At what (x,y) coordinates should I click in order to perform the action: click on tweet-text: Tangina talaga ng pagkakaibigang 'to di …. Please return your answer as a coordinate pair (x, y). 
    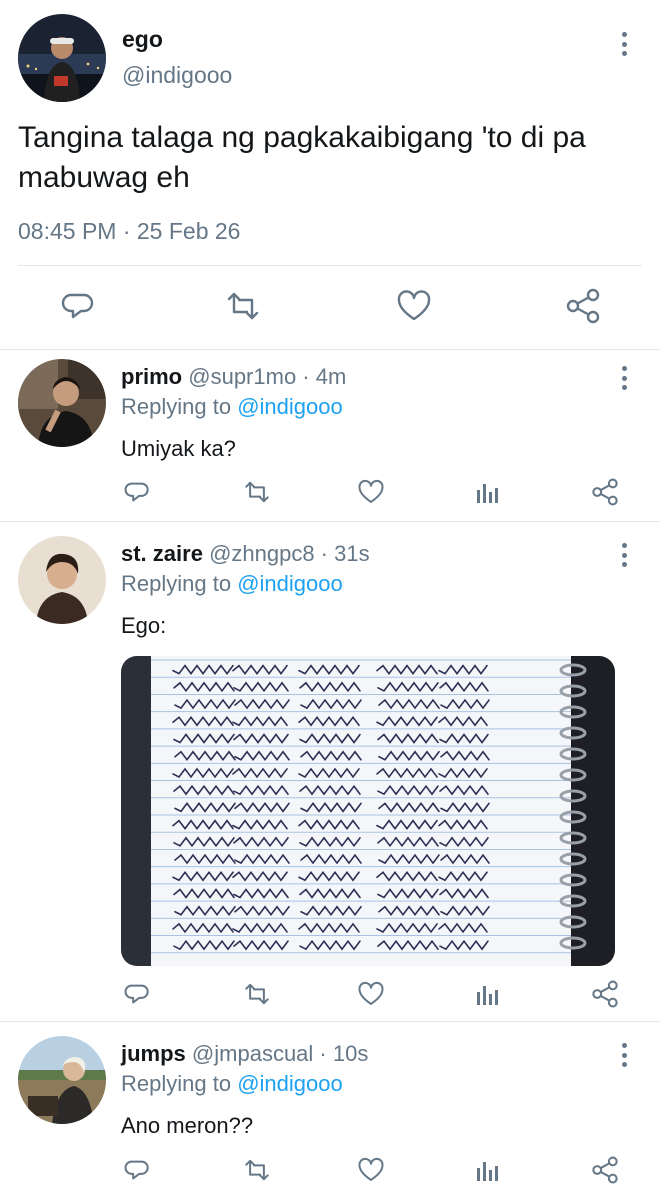
    Looking at the image, I should click on (302, 157).